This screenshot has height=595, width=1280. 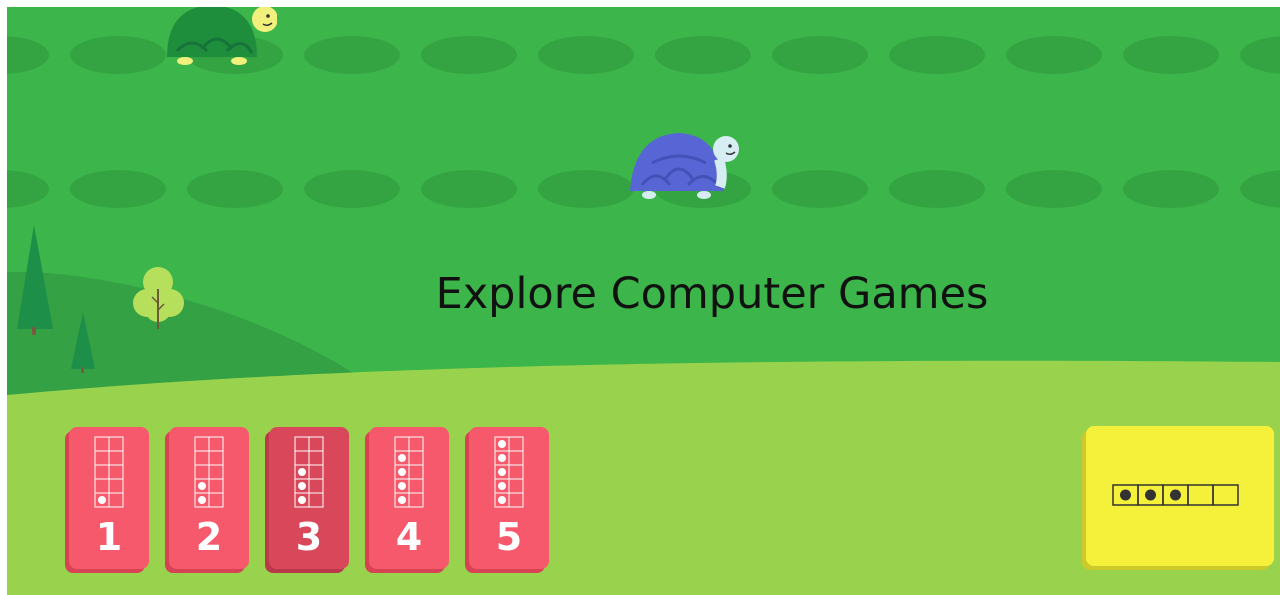 What do you see at coordinates (684, 166) in the screenshot?
I see `blue-turtle` at bounding box center [684, 166].